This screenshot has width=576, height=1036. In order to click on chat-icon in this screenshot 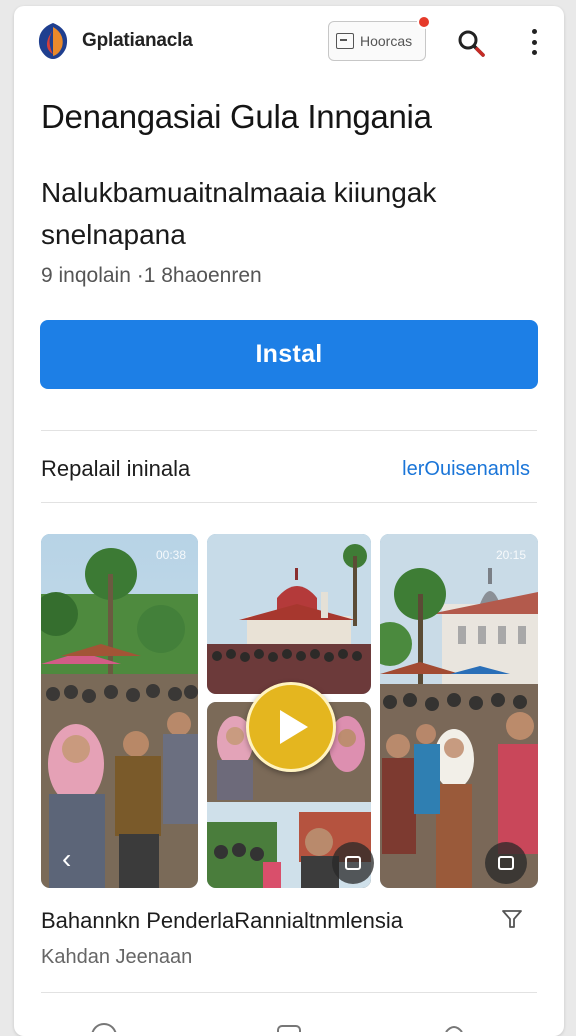, I will do `click(506, 863)`.